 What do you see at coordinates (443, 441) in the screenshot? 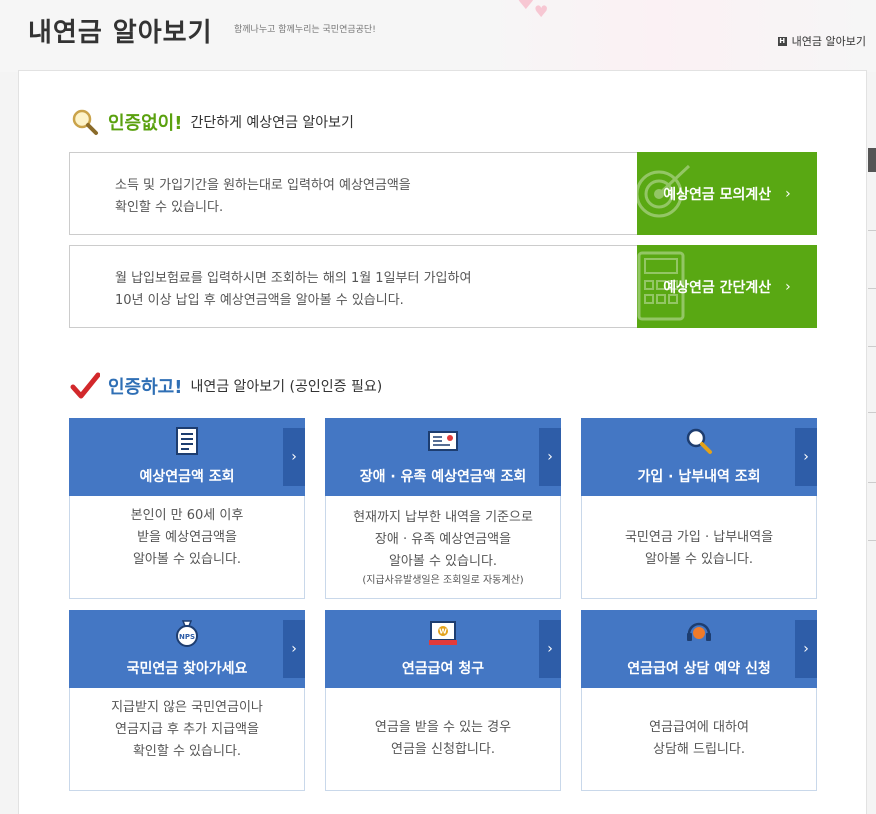
I see `certificate-icon` at bounding box center [443, 441].